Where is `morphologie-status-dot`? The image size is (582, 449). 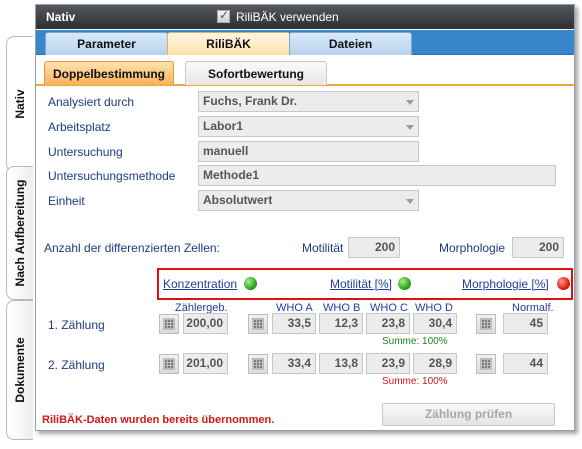 morphologie-status-dot is located at coordinates (563, 283).